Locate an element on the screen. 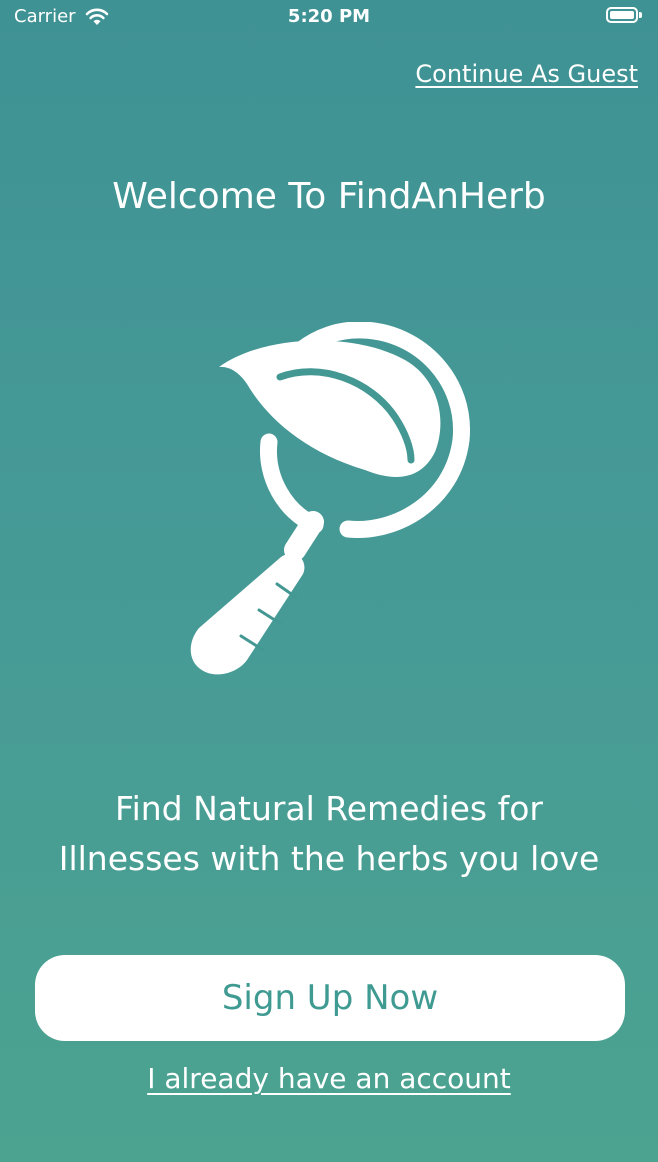  existing-account-link: I already have an account is located at coordinates (329, 1078).